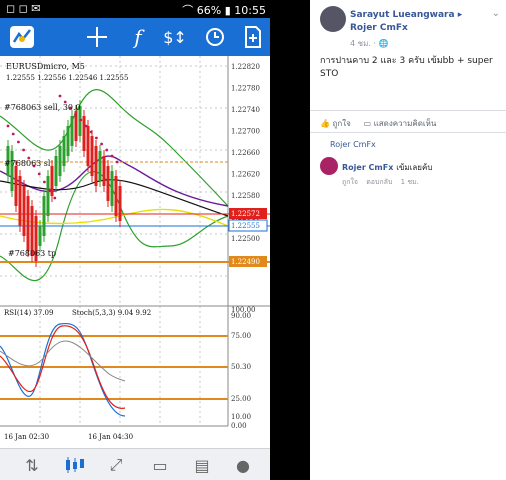  I want to click on bottom-navigation: ⇅ ⤢ ▭ ▤ ●, so click(135, 464).